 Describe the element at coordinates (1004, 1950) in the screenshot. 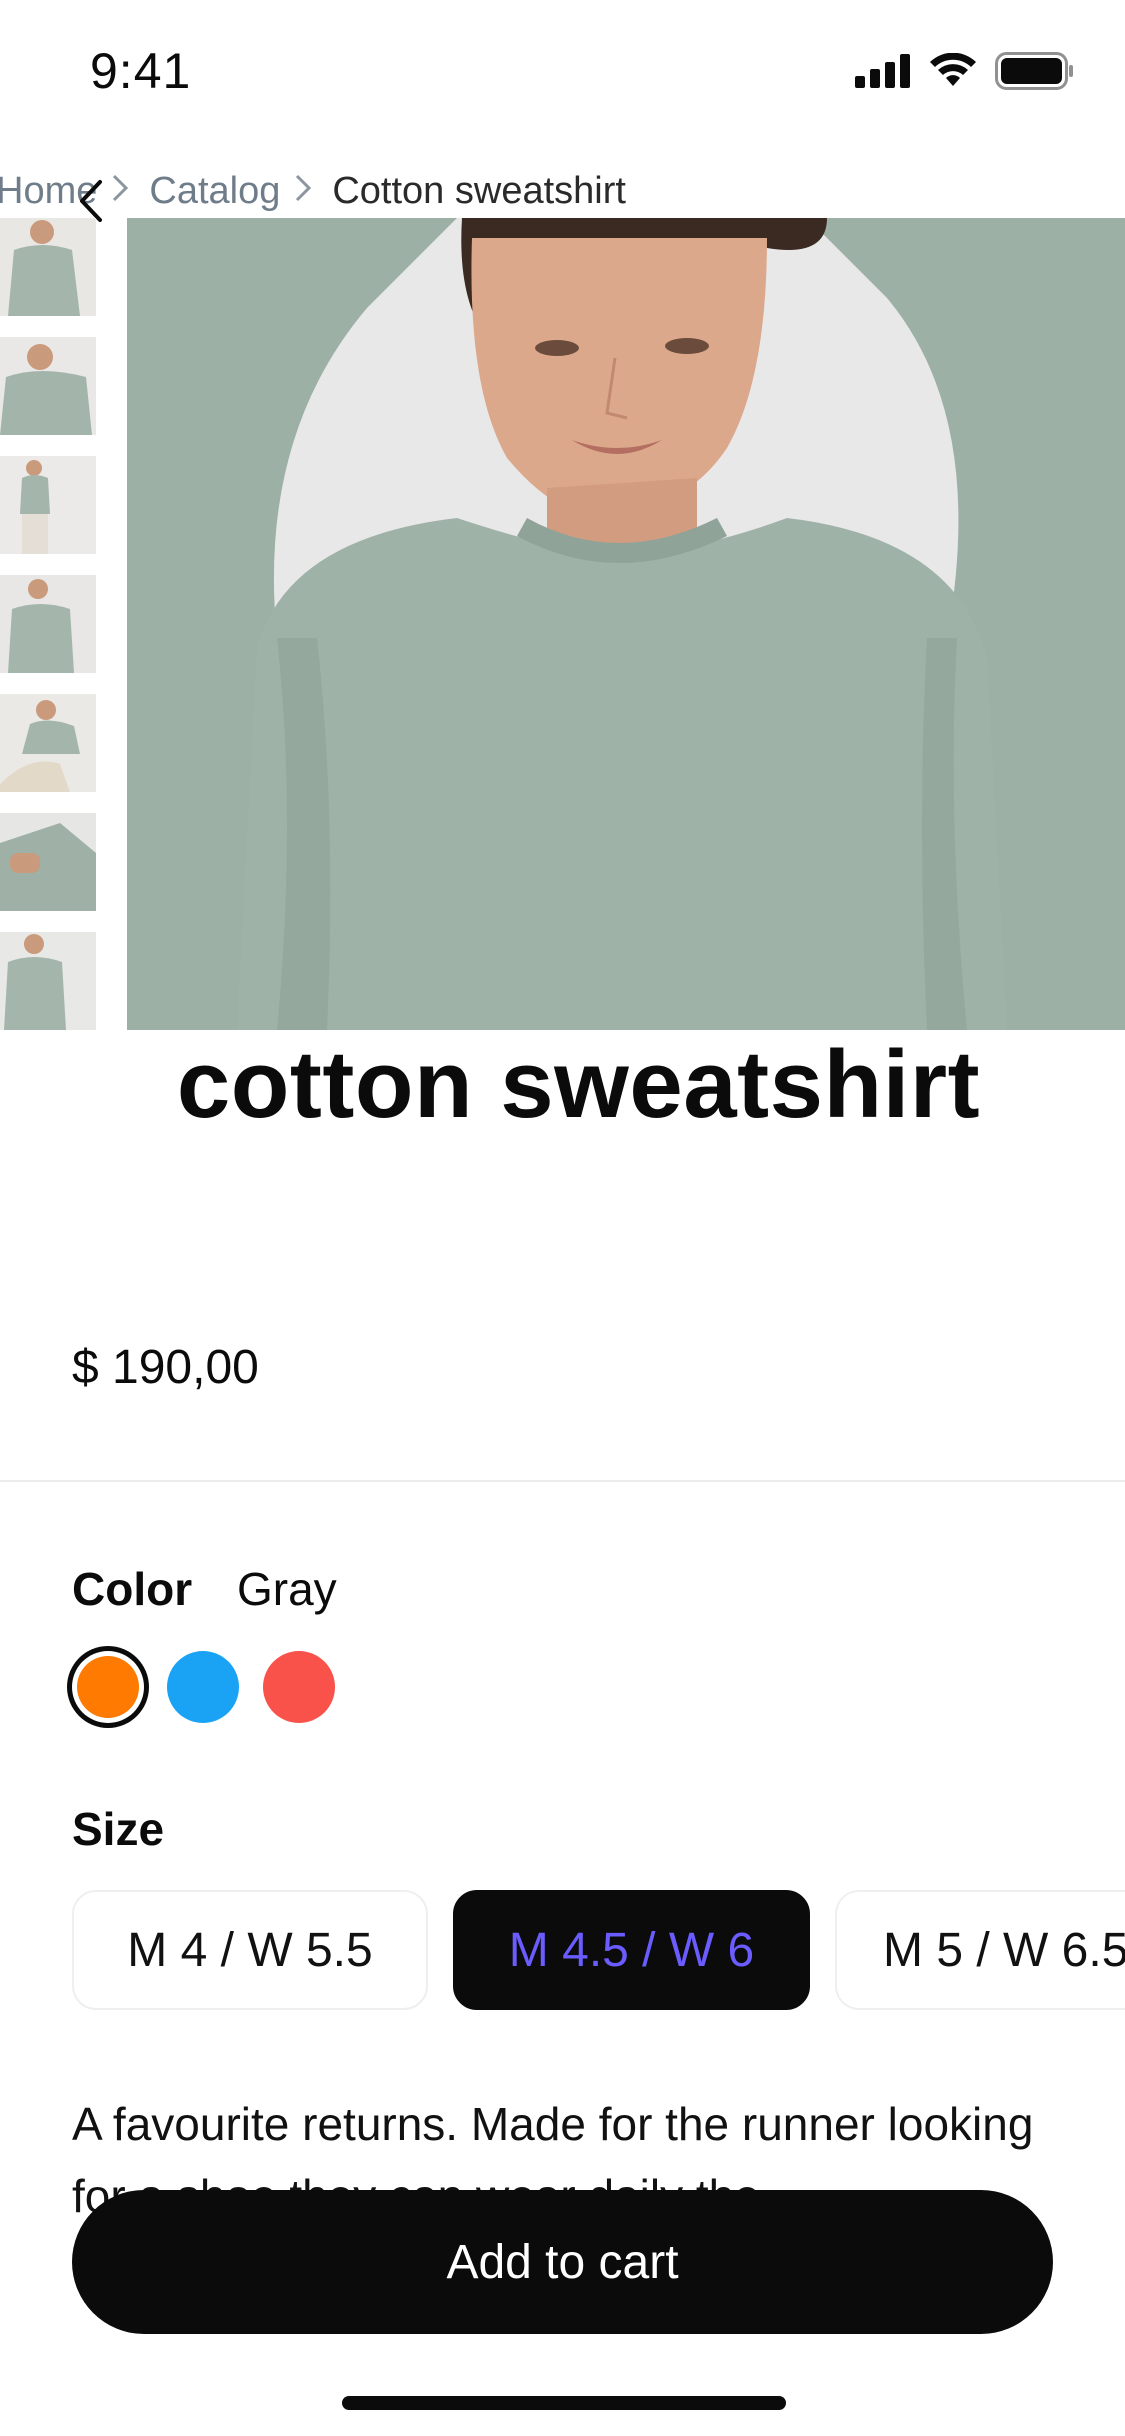

I see `size-option-label: M 5 / W 6.5` at that location.